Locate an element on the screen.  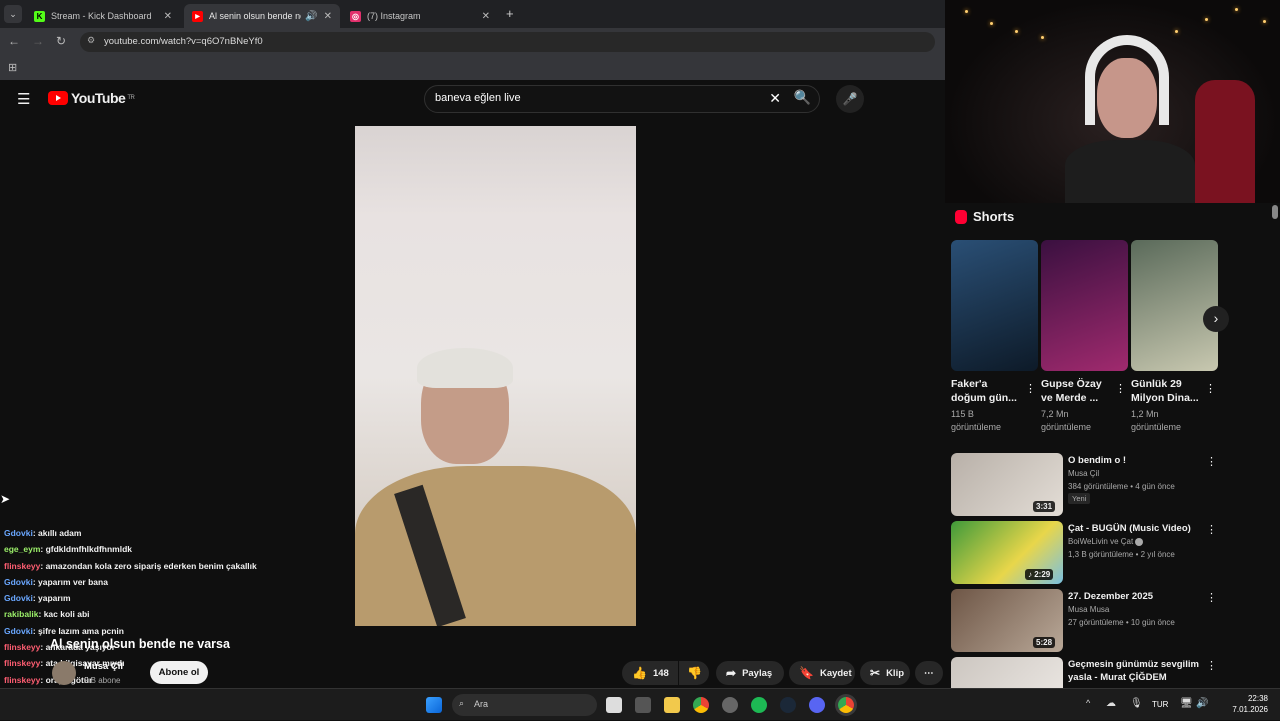
webcam-shirt is located at coordinates (1130, 171).